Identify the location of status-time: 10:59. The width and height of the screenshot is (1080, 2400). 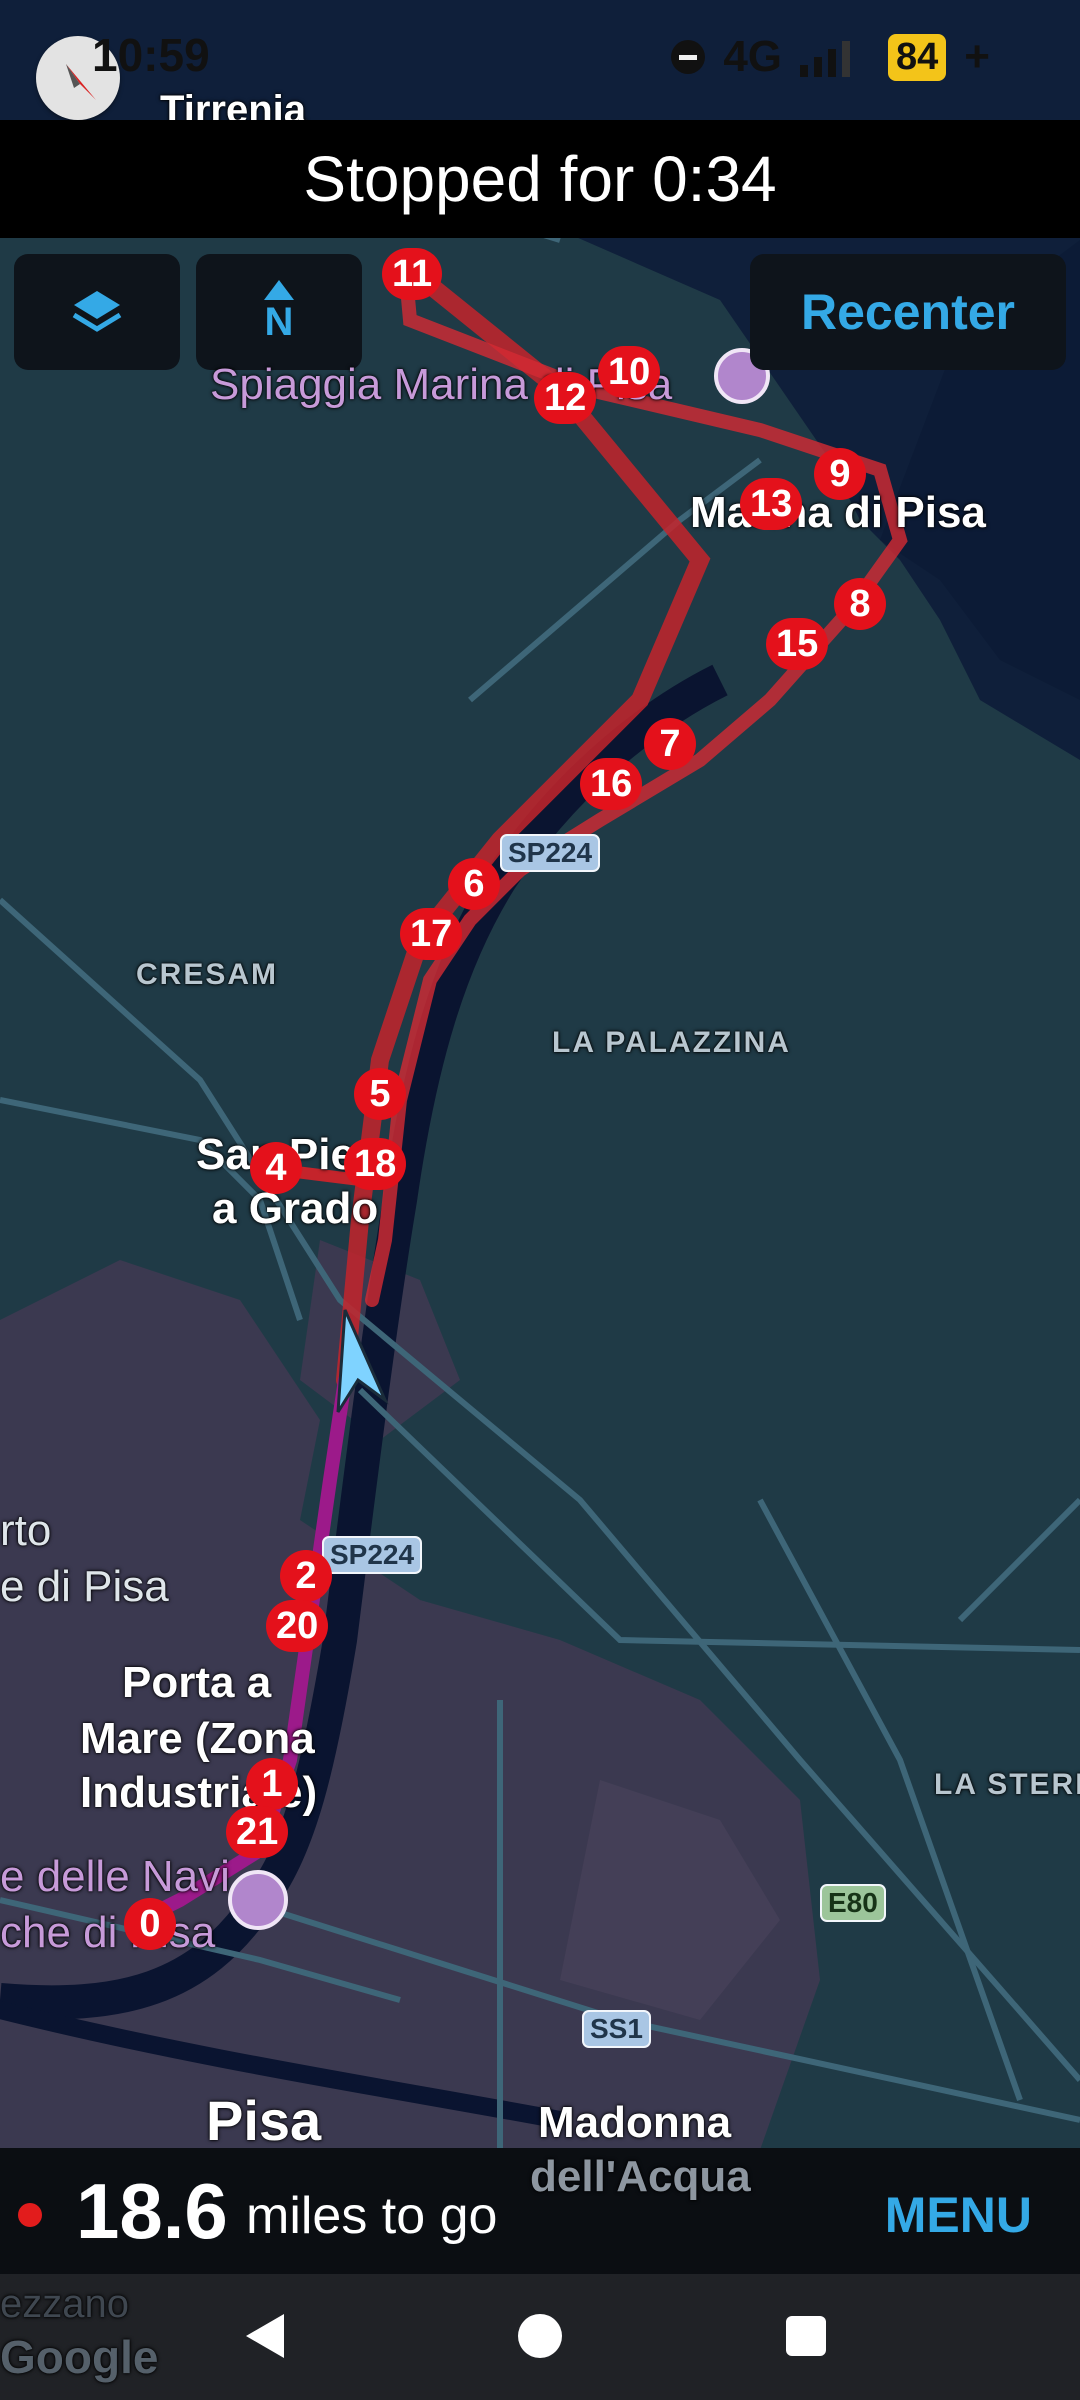
(151, 55).